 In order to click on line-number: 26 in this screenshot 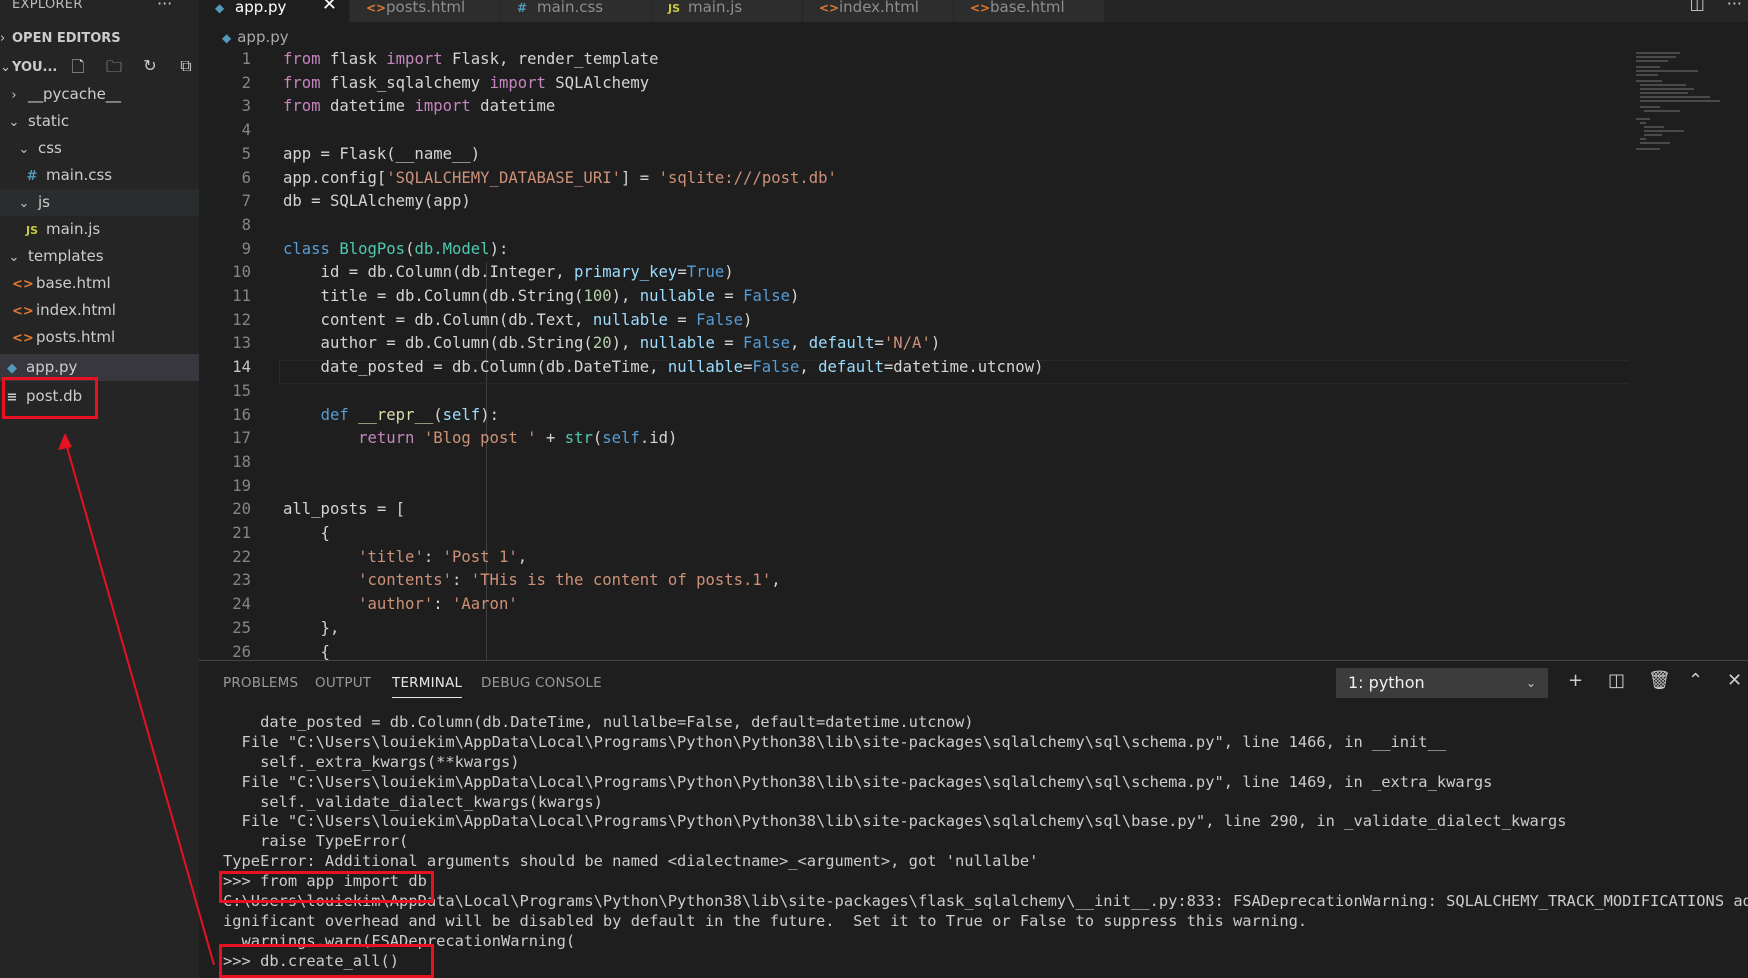, I will do `click(241, 651)`.